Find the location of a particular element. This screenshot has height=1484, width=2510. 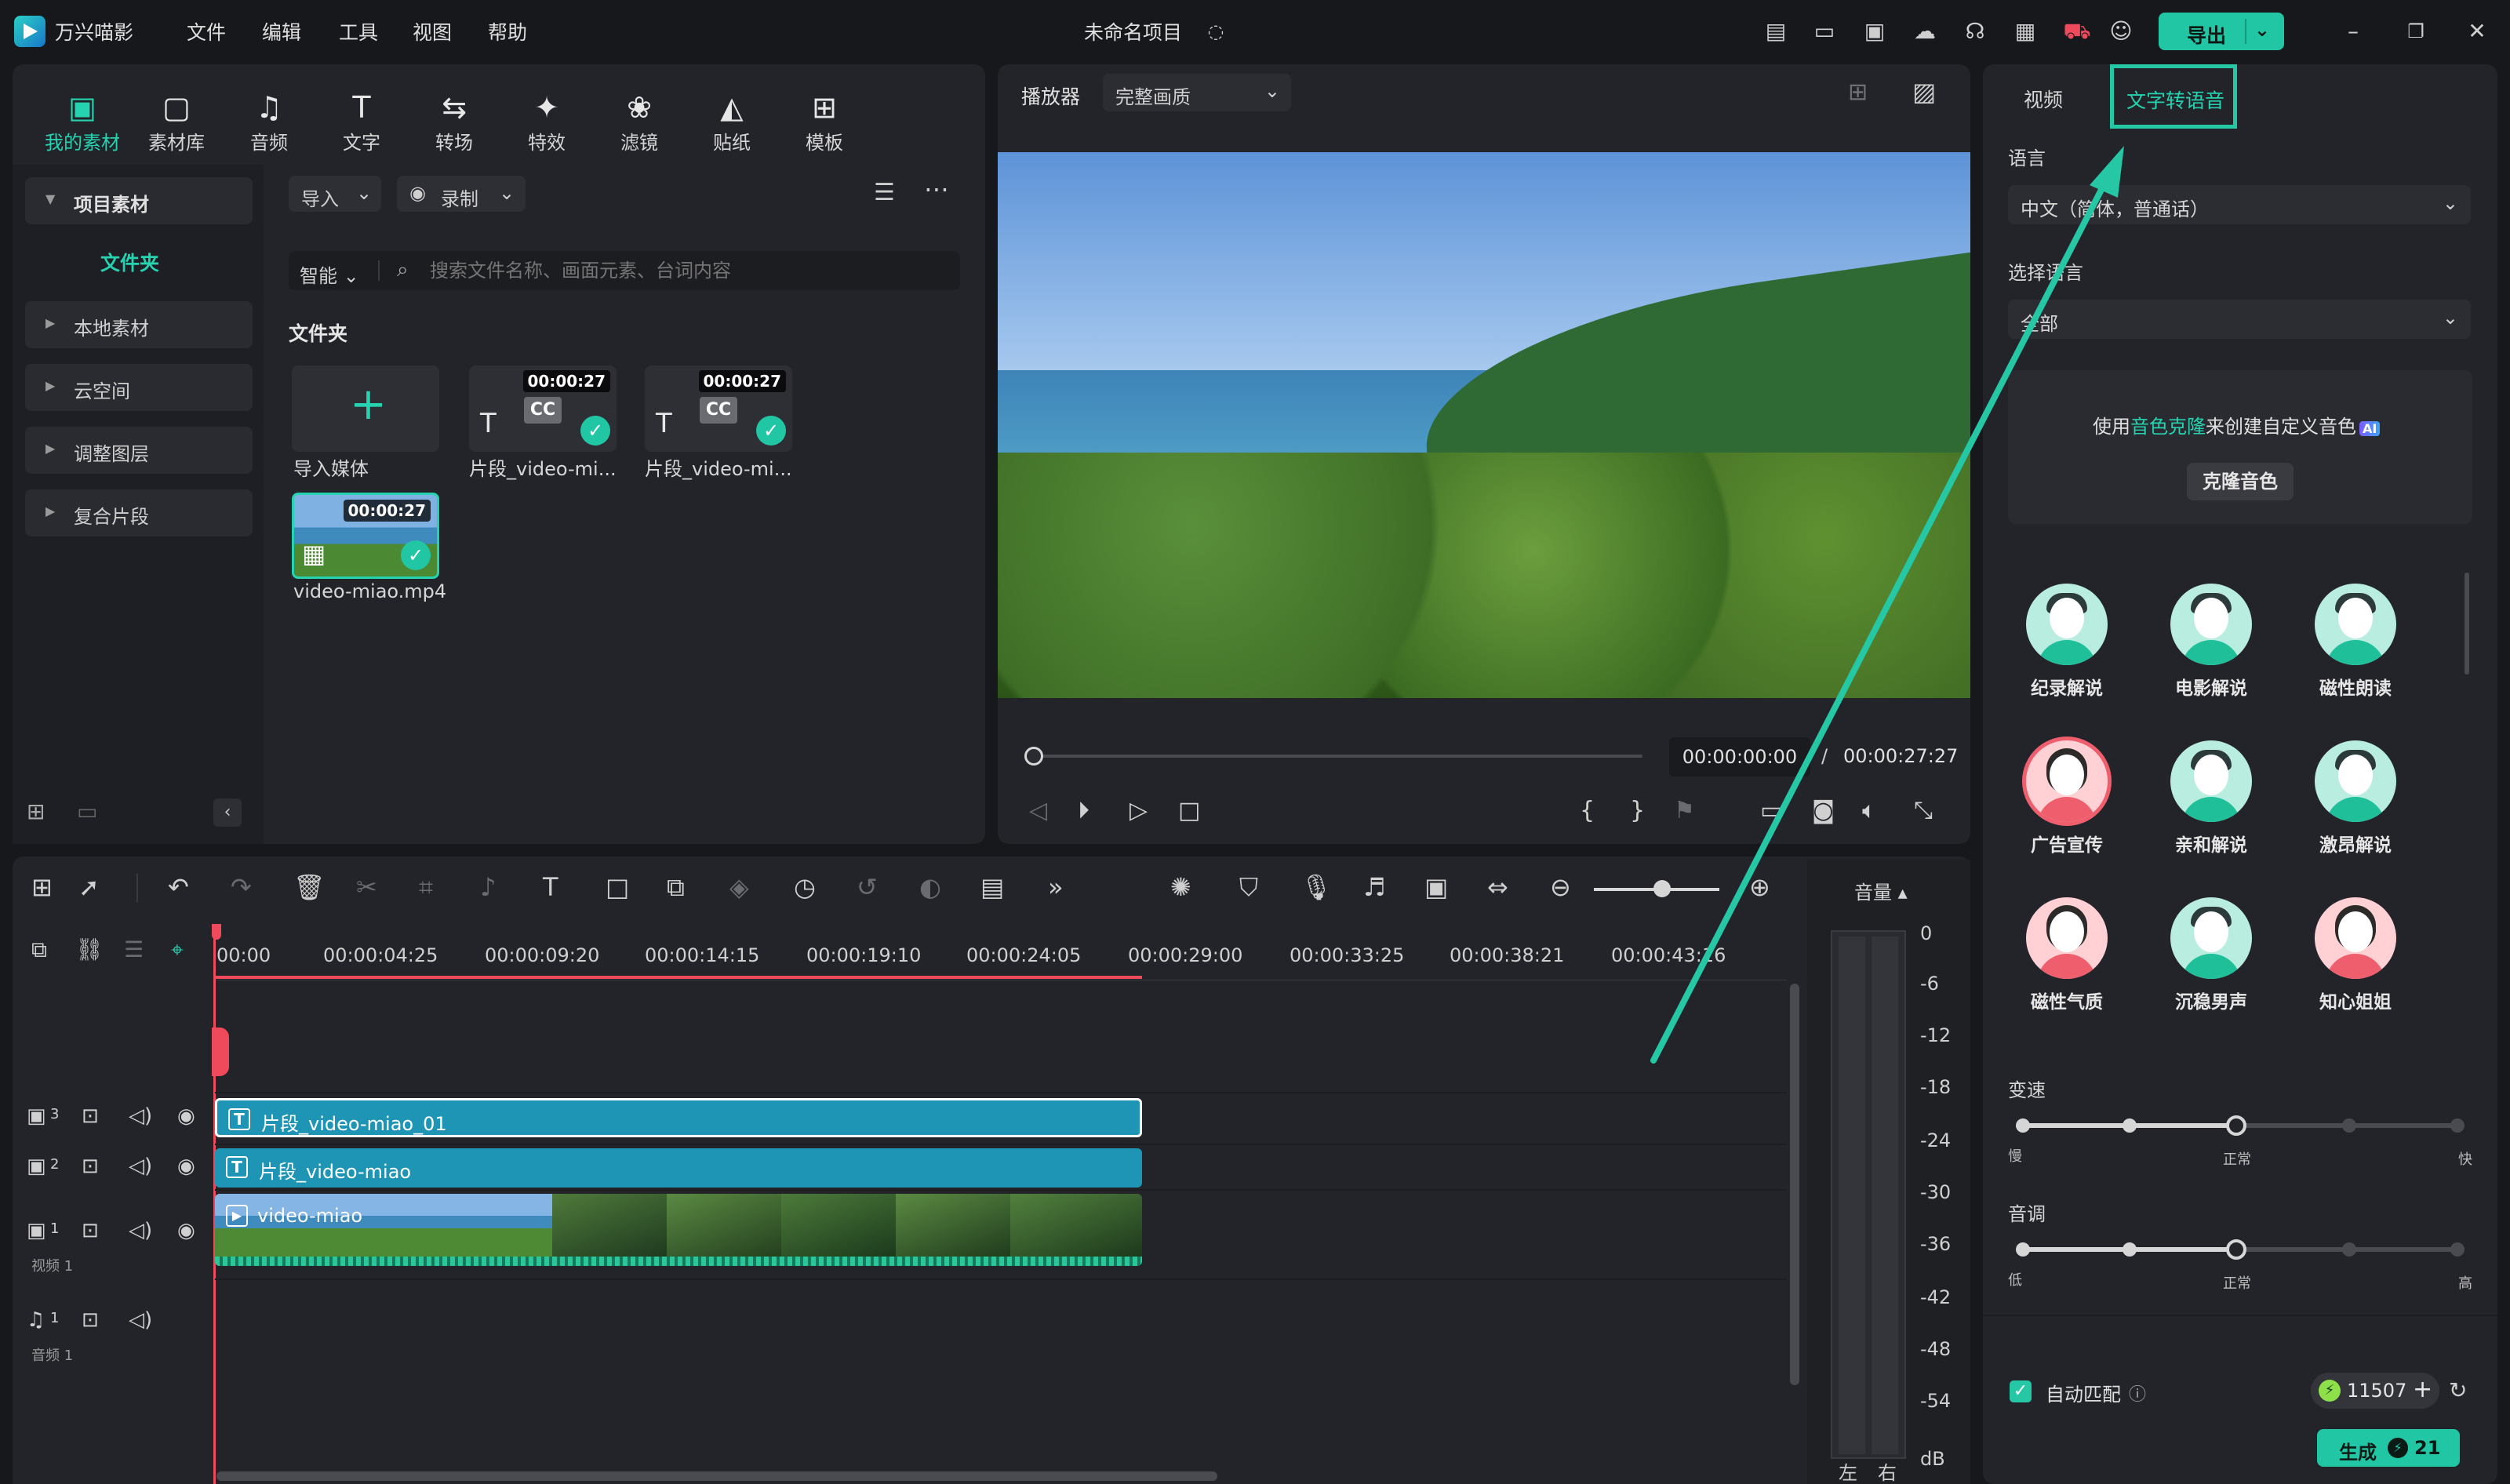

annotation-arrow is located at coordinates (1887, 605).